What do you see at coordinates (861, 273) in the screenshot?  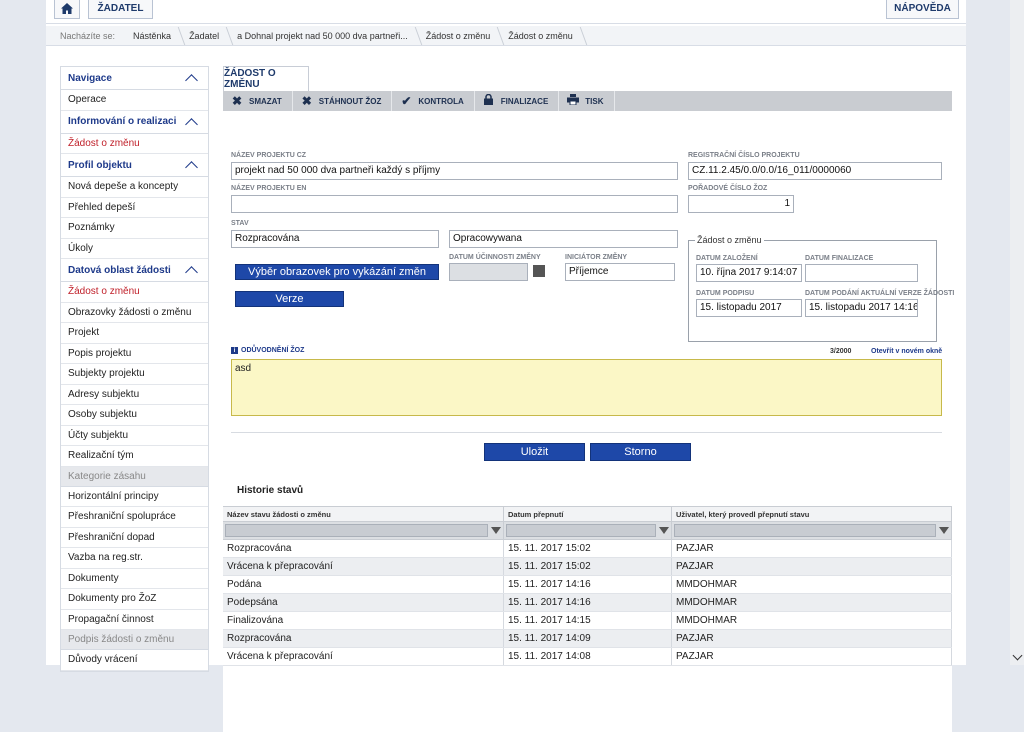 I see `datum-finalizace-field` at bounding box center [861, 273].